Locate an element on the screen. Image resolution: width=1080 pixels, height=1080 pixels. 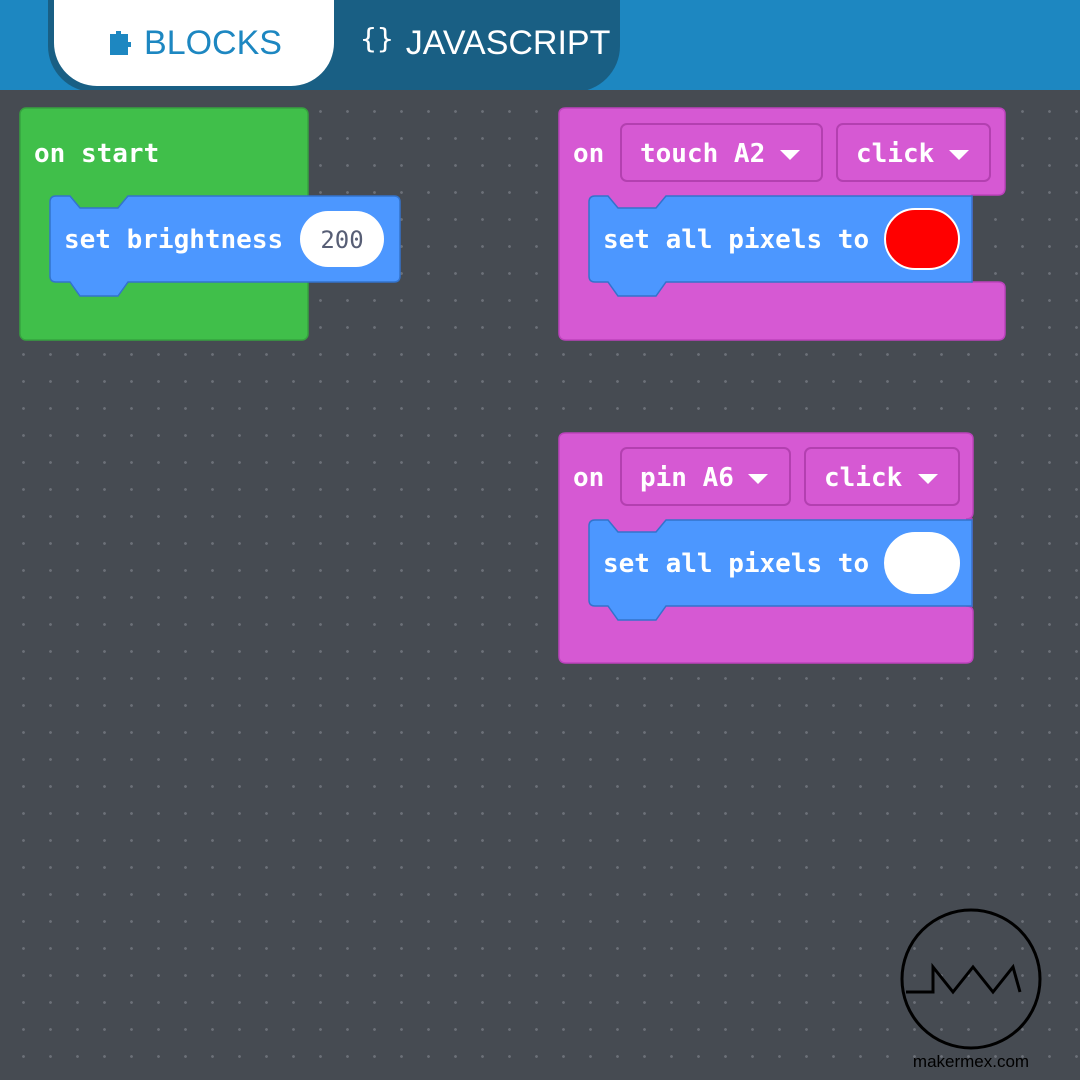
pin-event-dropdown: click is located at coordinates (882, 476).